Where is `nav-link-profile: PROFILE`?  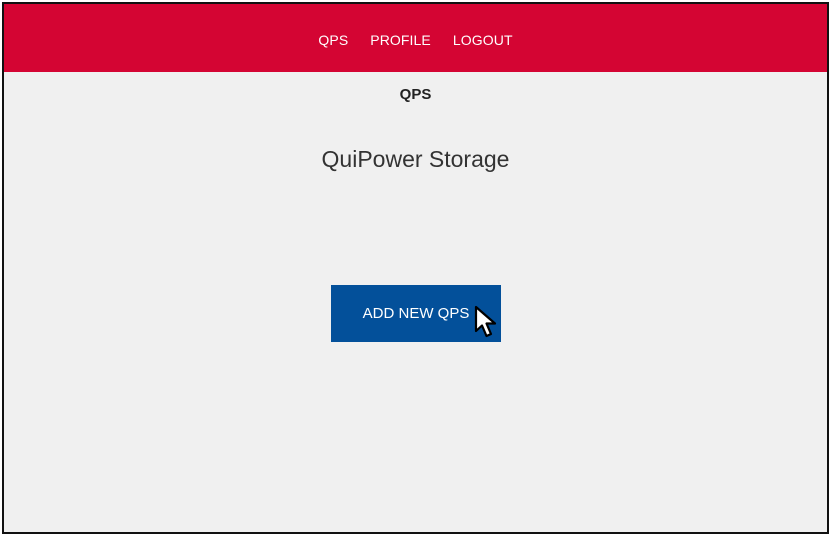
nav-link-profile: PROFILE is located at coordinates (400, 40).